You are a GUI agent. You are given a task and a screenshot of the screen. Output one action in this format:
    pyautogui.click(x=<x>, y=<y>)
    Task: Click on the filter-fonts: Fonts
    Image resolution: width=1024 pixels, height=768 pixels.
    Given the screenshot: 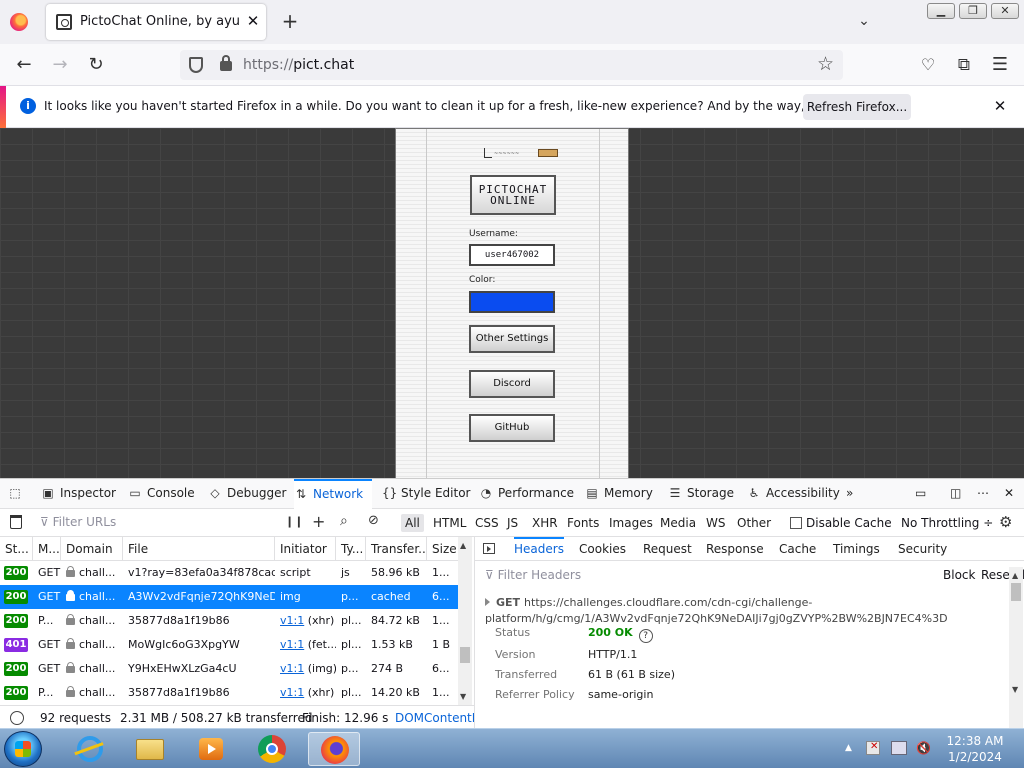 What is the action you would take?
    pyautogui.click(x=583, y=523)
    